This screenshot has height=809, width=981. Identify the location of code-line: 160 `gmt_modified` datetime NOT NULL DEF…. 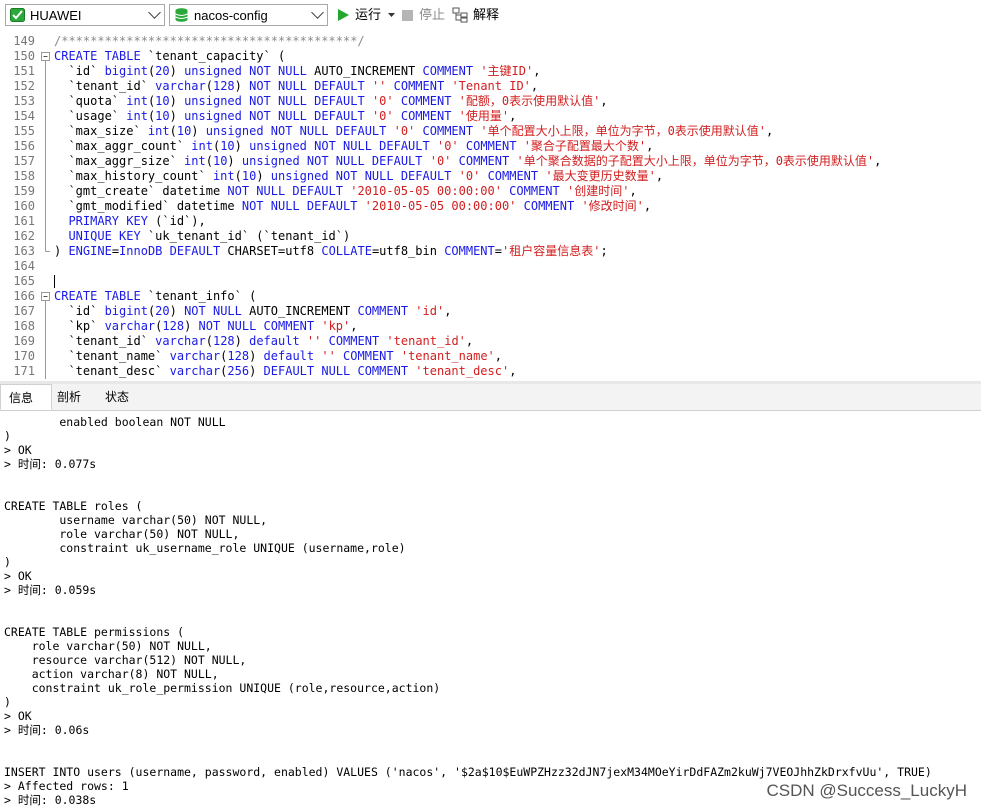
(490, 206).